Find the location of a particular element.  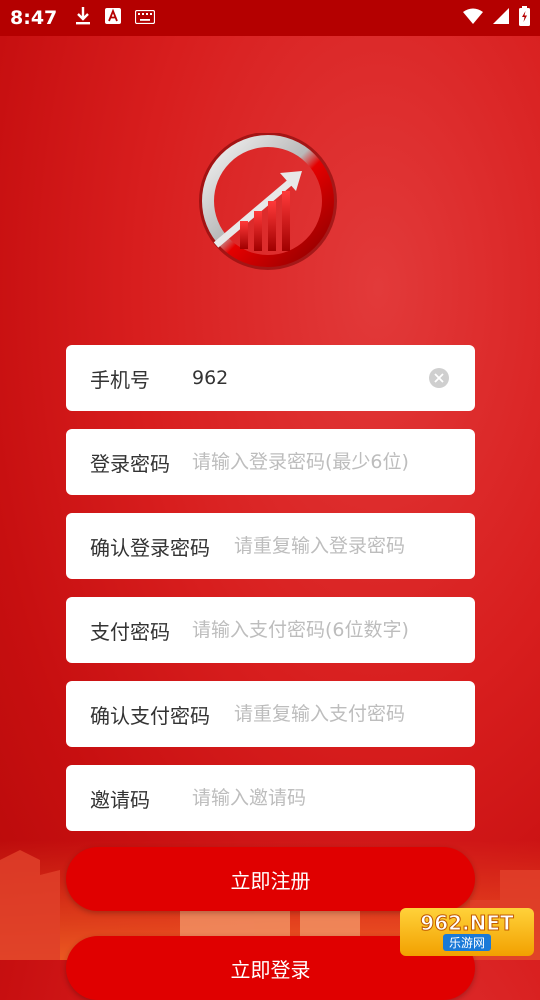

phone-input is located at coordinates (307, 378).